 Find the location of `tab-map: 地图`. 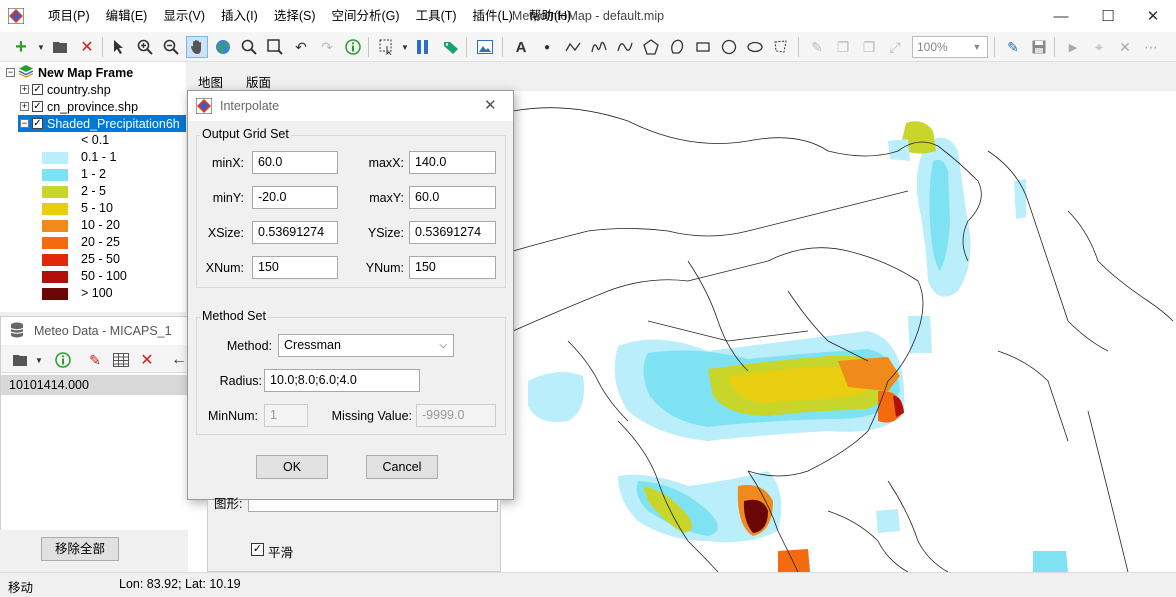

tab-map: 地图 is located at coordinates (210, 81).